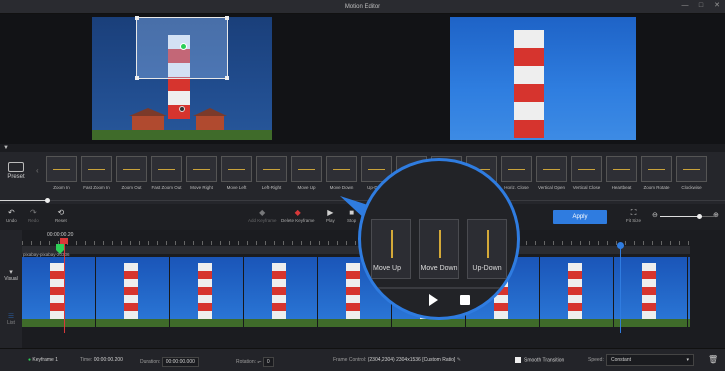 The image size is (725, 371). Describe the element at coordinates (259, 362) in the screenshot. I see `rotation-icon: ⟜` at that location.